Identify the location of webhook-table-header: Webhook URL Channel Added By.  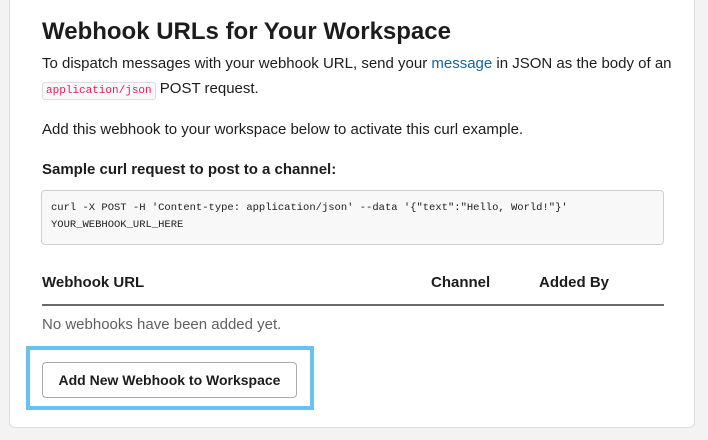
(353, 289).